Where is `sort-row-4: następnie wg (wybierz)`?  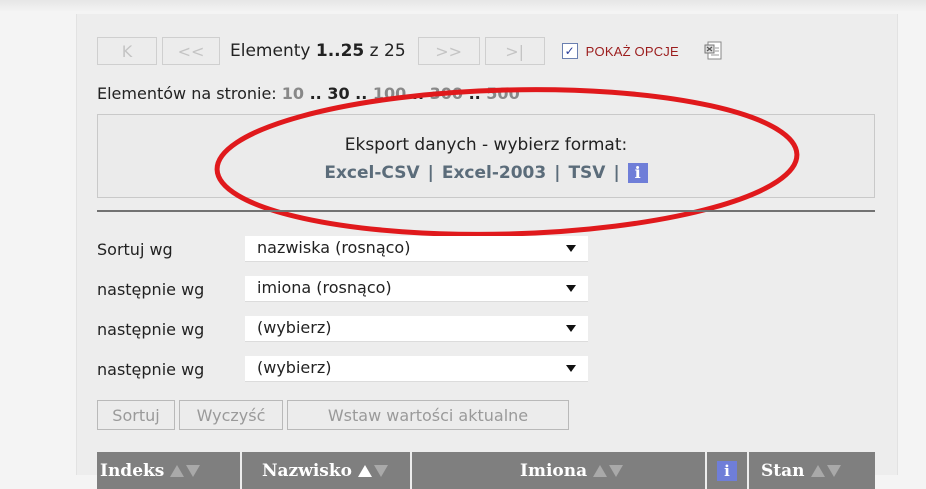 sort-row-4: następnie wg (wybierz) is located at coordinates (342, 369).